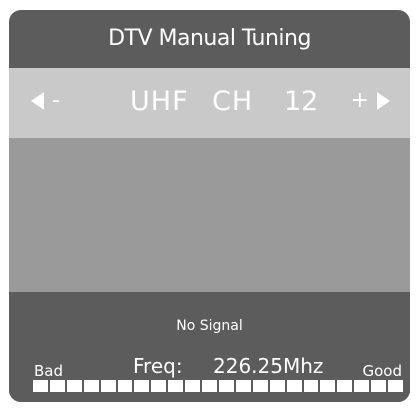 The image size is (419, 414). What do you see at coordinates (158, 366) in the screenshot?
I see `frequency-label: Freq:` at bounding box center [158, 366].